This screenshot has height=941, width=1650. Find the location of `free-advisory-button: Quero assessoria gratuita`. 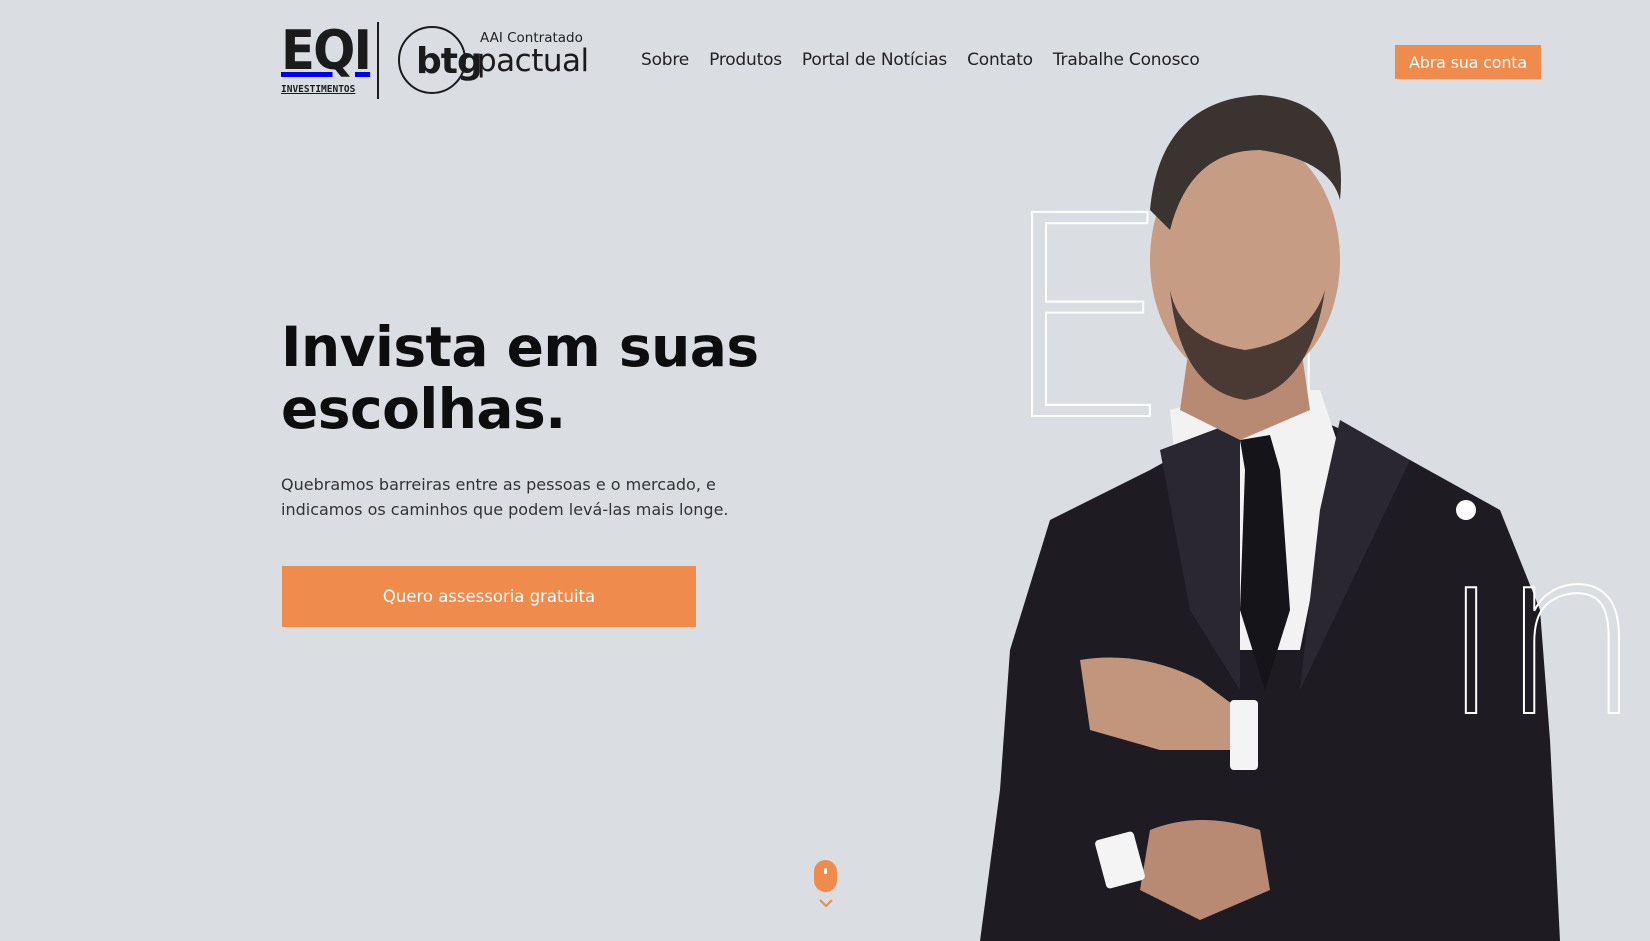

free-advisory-button: Quero assessoria gratuita is located at coordinates (489, 596).